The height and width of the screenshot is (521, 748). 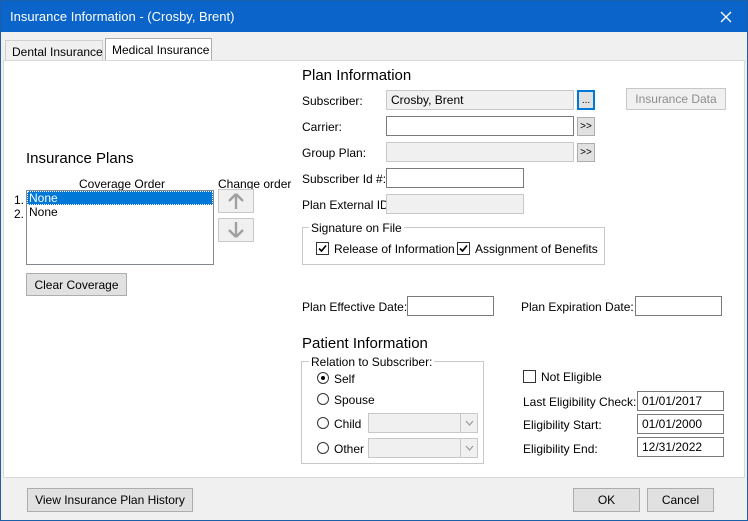 What do you see at coordinates (57, 52) in the screenshot?
I see `tab-label: Dental Insurance` at bounding box center [57, 52].